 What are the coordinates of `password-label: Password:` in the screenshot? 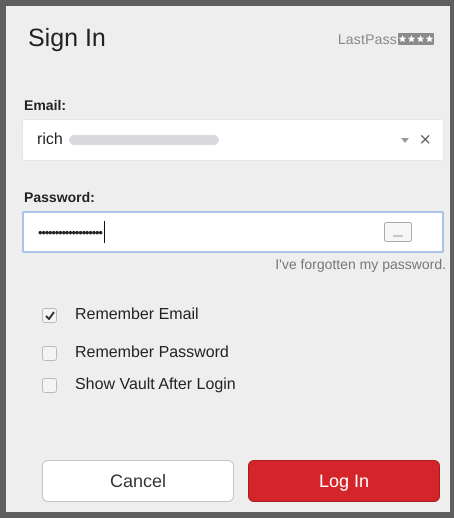 It's located at (59, 197).